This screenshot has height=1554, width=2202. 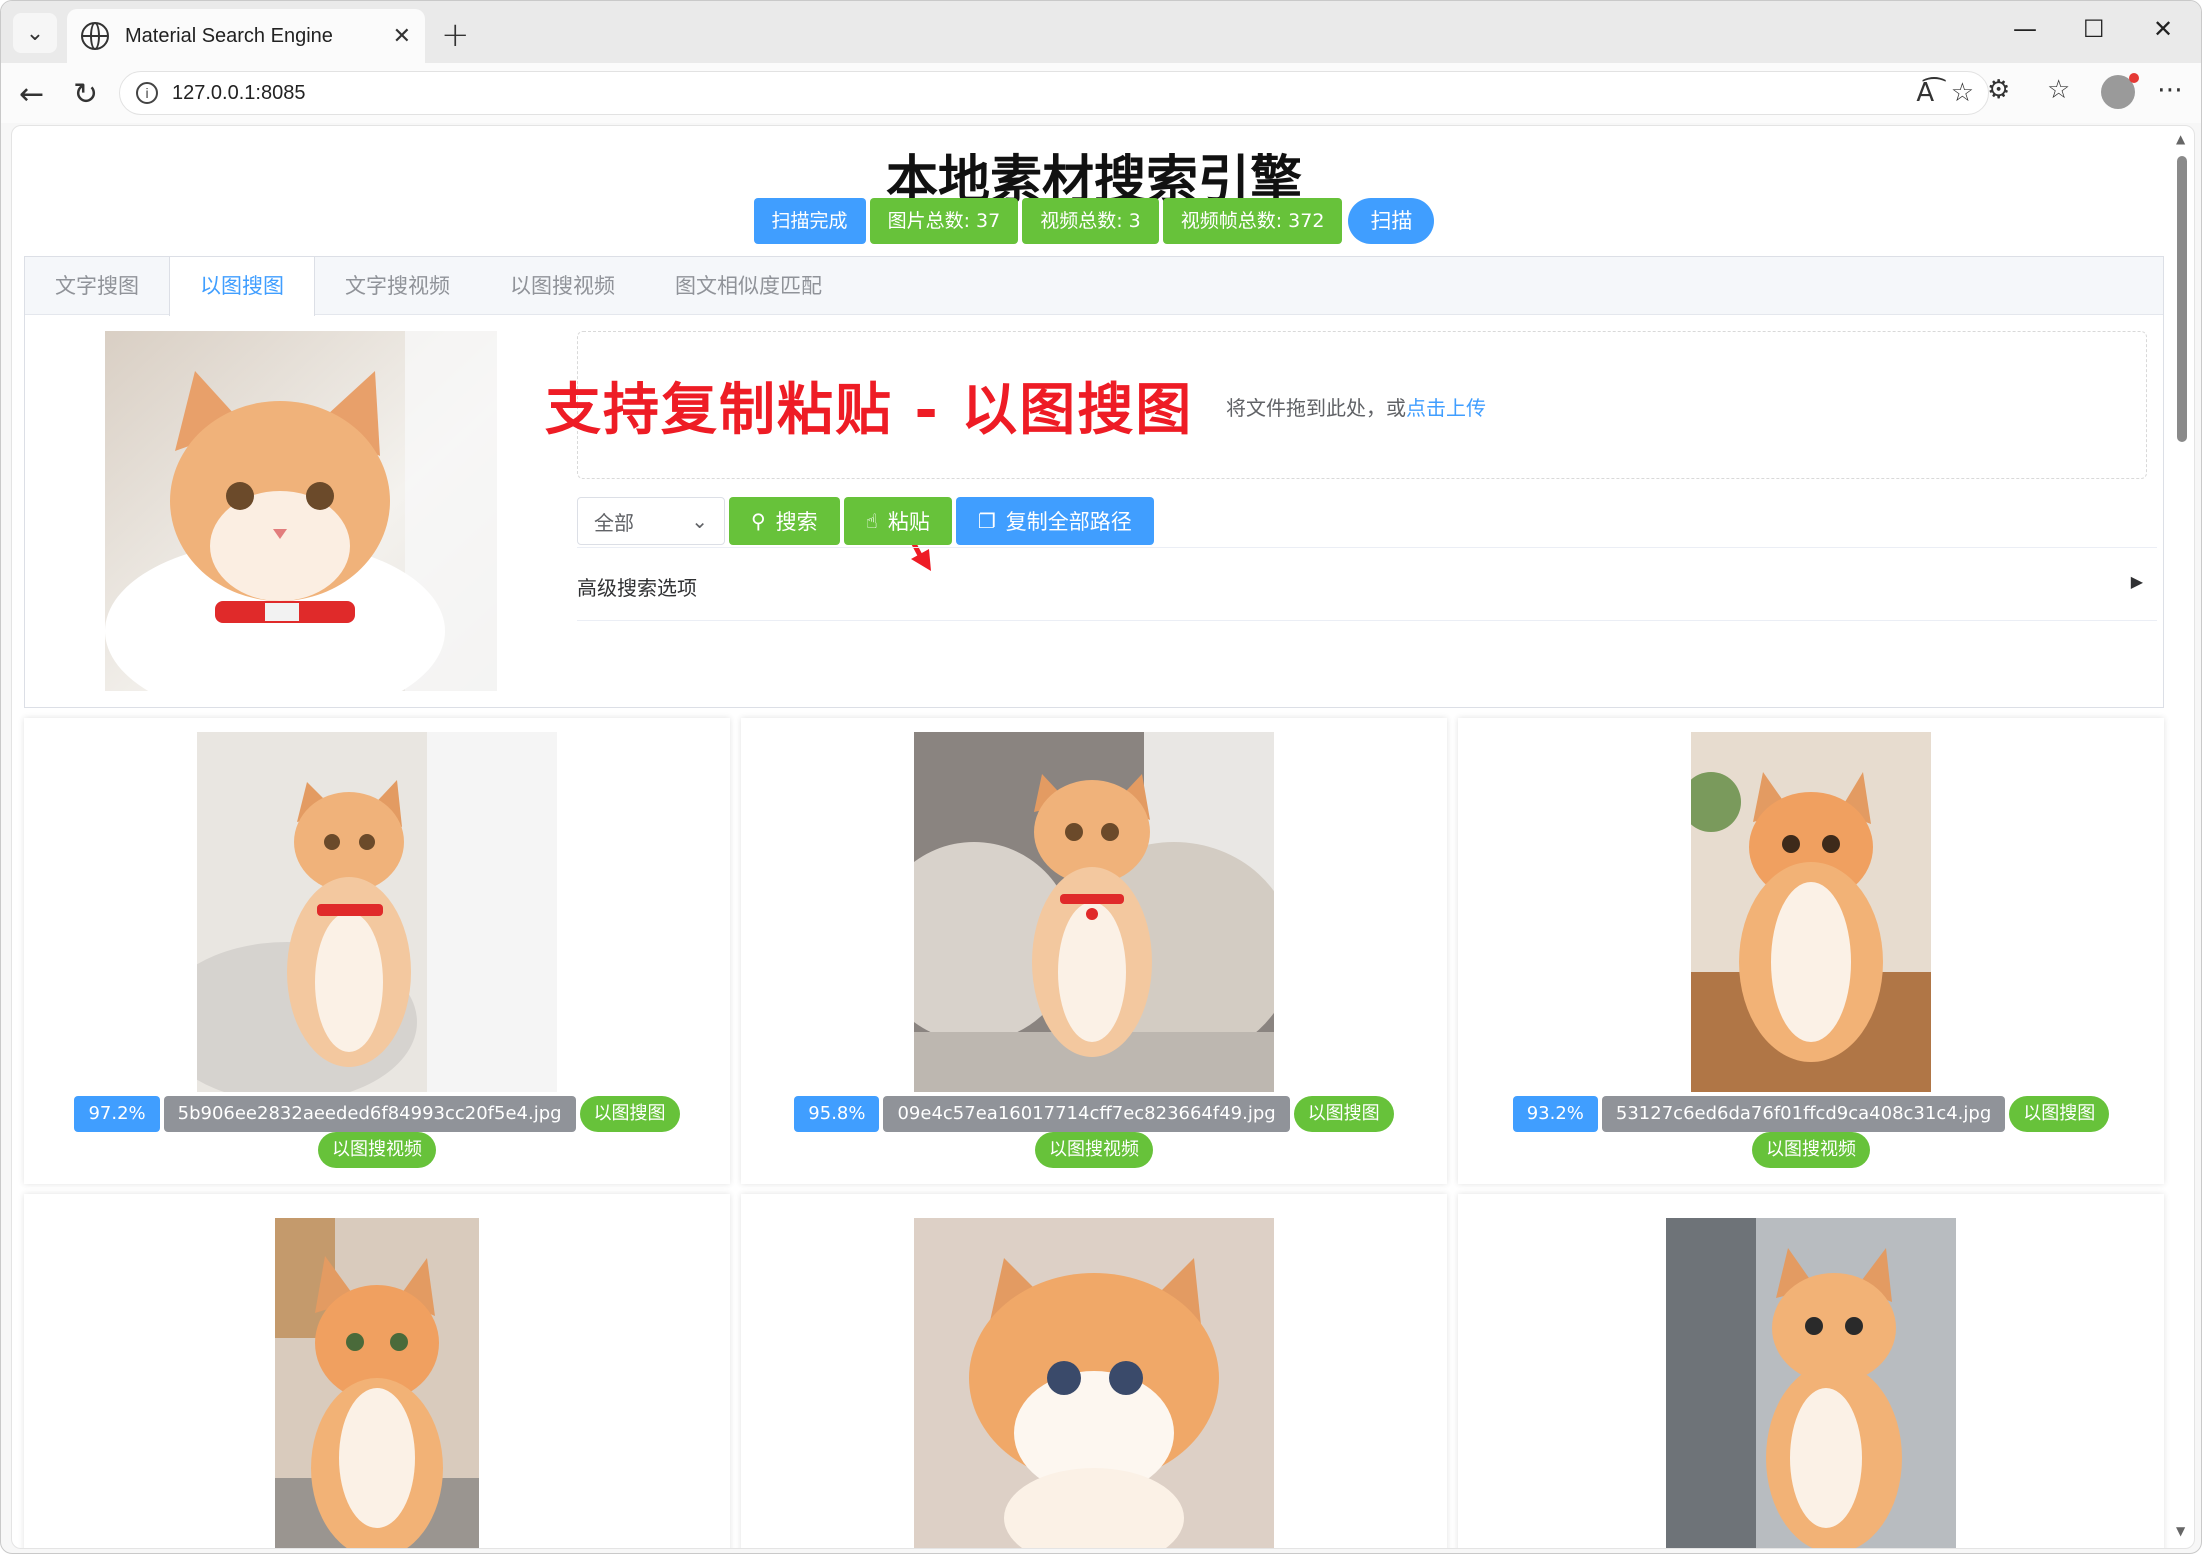 What do you see at coordinates (117, 1114) in the screenshot?
I see `similarity-score-badge: 97.2%` at bounding box center [117, 1114].